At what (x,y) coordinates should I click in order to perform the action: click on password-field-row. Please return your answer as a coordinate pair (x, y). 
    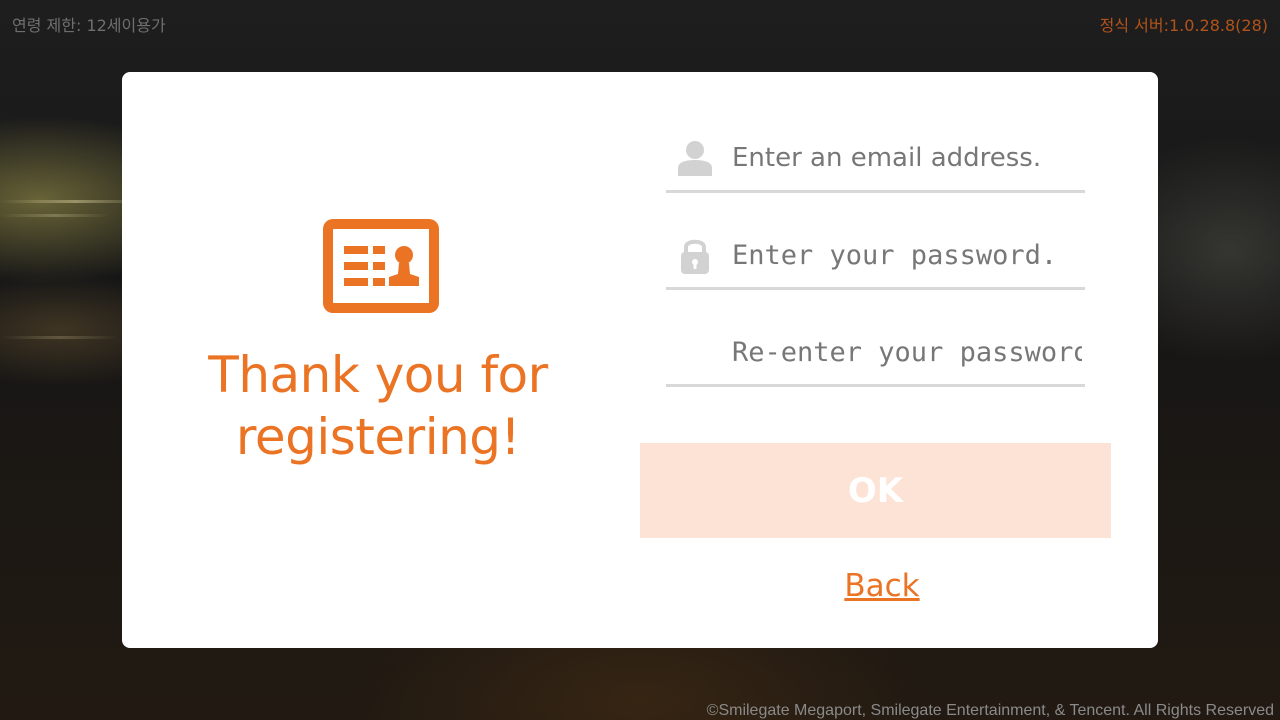
    Looking at the image, I should click on (875, 257).